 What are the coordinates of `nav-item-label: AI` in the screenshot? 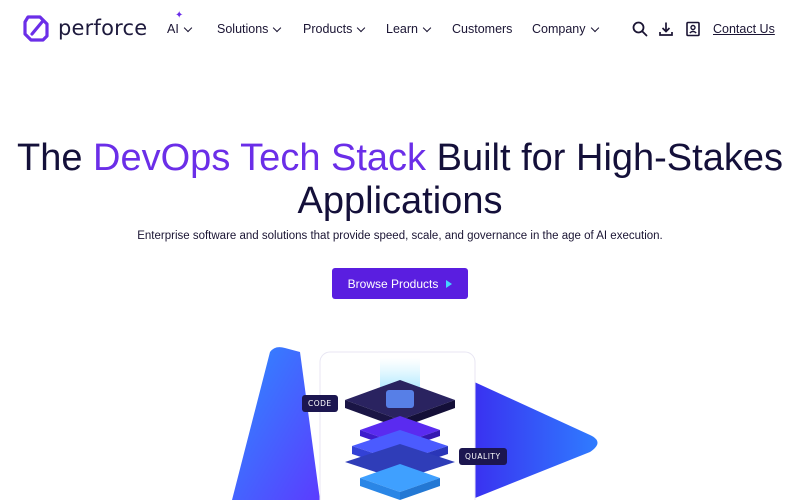 It's located at (173, 29).